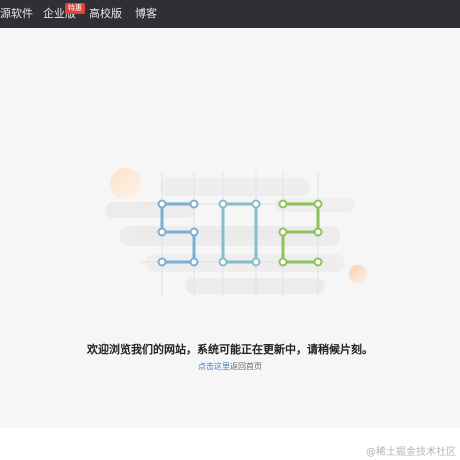 Image resolution: width=460 pixels, height=460 pixels. What do you see at coordinates (16, 14) in the screenshot?
I see `nav-item-open-source: 源软件` at bounding box center [16, 14].